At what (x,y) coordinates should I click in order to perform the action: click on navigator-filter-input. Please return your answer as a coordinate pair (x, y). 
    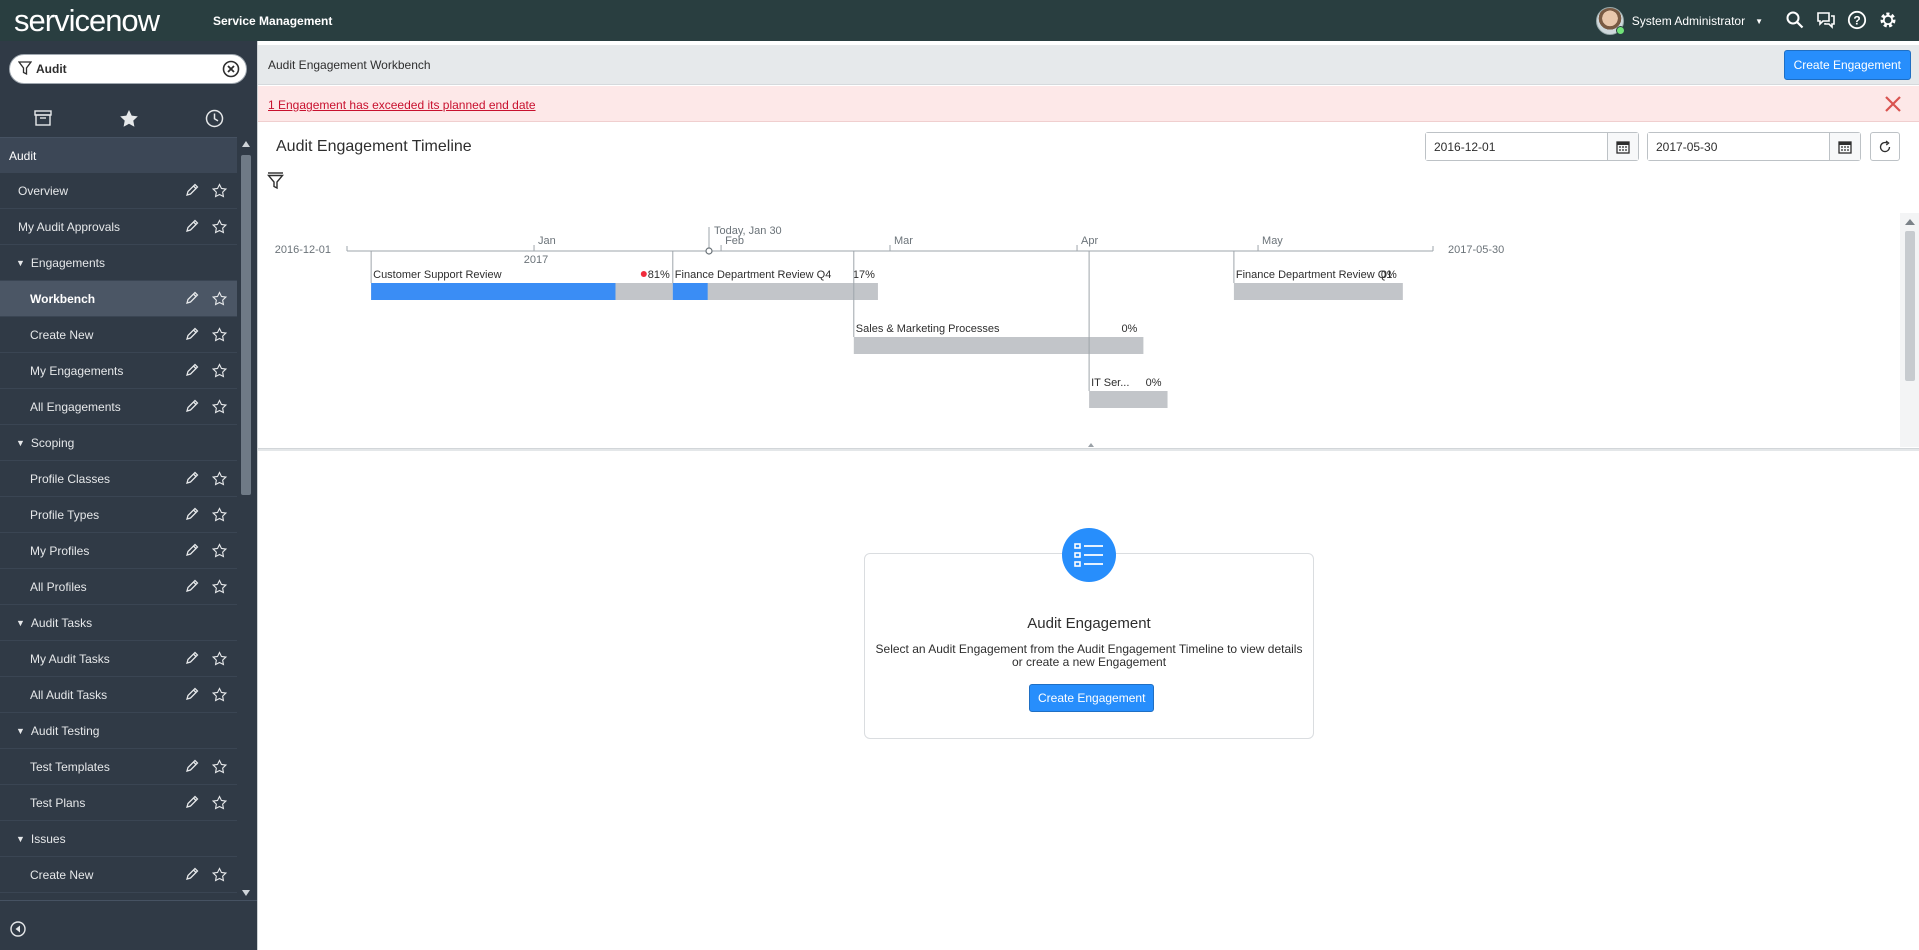
    Looking at the image, I should click on (131, 69).